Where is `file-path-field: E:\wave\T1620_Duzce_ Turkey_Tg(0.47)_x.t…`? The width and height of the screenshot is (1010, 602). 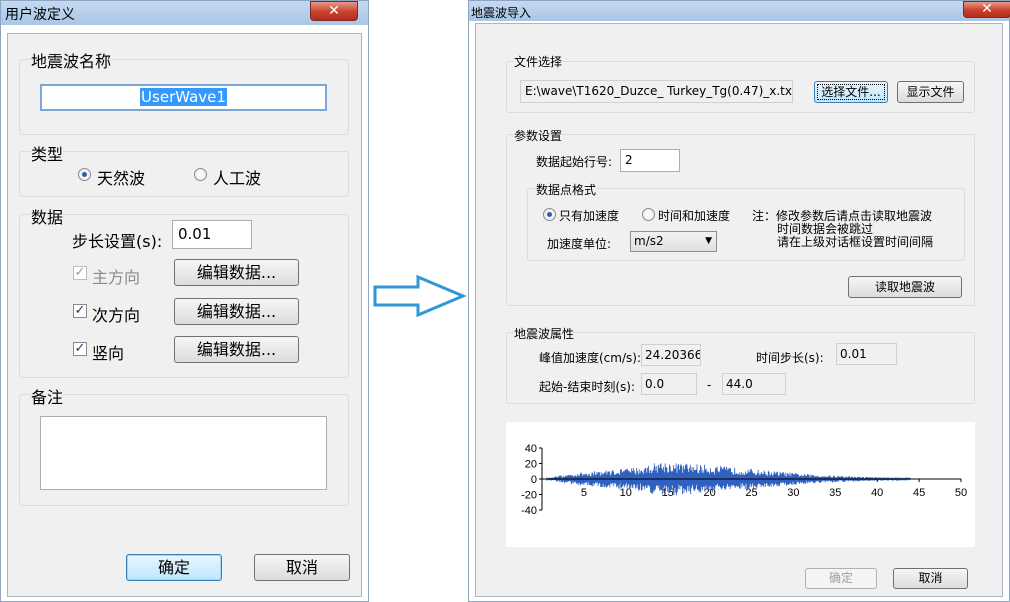
file-path-field: E:\wave\T1620_Duzce_ Turkey_Tg(0.47)_x.t… is located at coordinates (656, 91).